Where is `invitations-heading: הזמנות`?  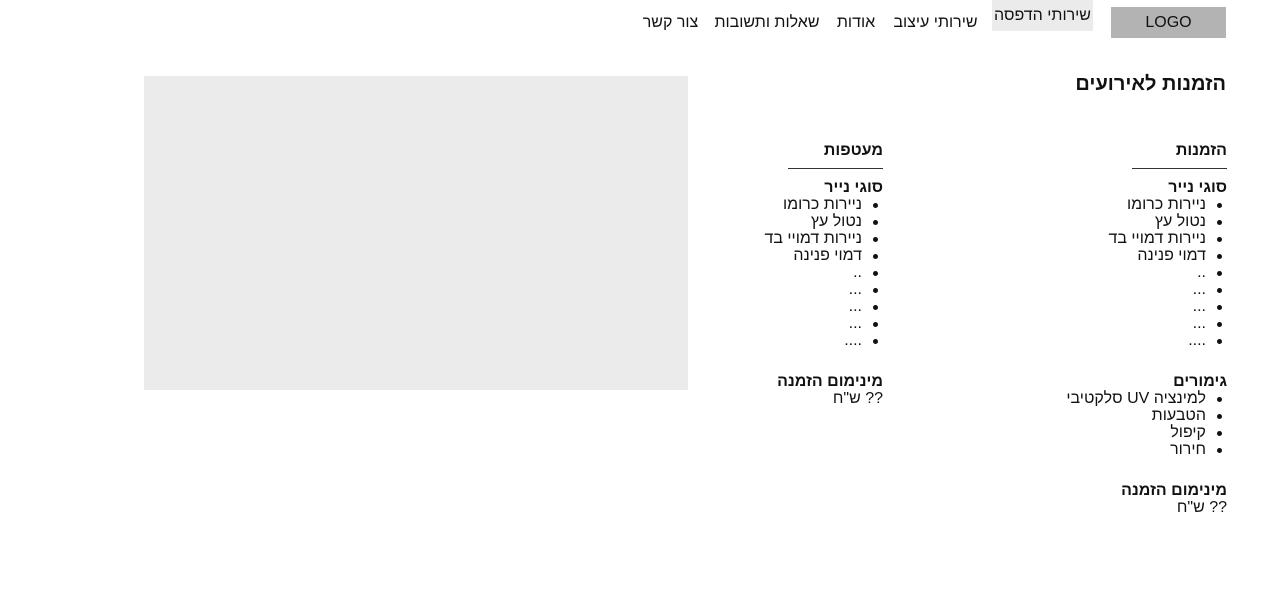 invitations-heading: הזמנות is located at coordinates (1201, 150).